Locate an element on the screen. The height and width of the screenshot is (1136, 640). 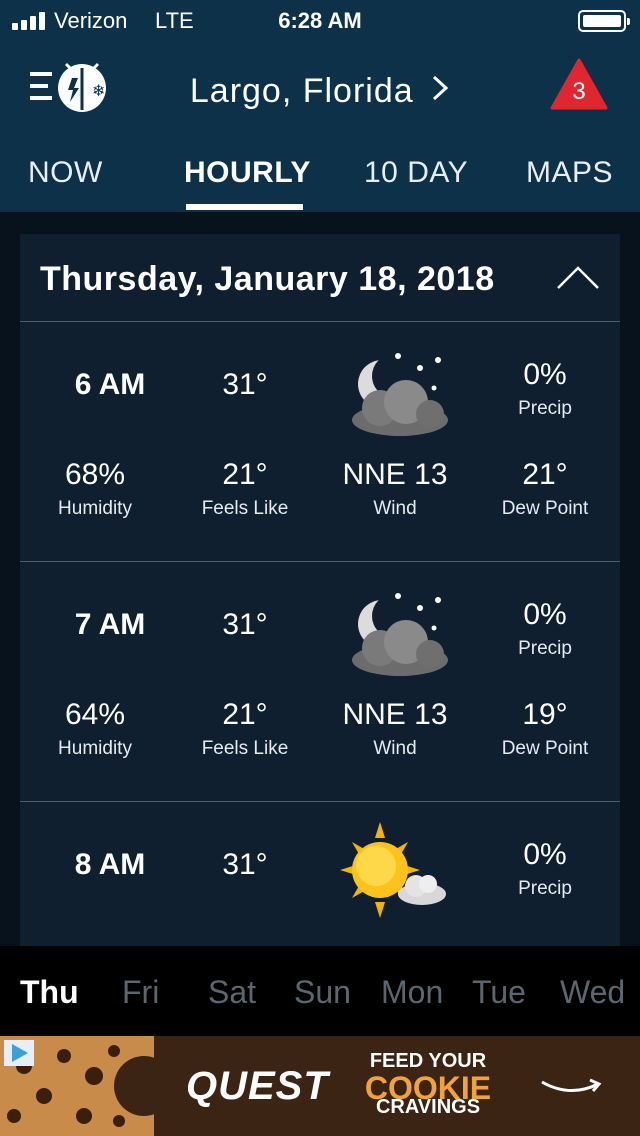
tab-now: NOW is located at coordinates (65, 173).